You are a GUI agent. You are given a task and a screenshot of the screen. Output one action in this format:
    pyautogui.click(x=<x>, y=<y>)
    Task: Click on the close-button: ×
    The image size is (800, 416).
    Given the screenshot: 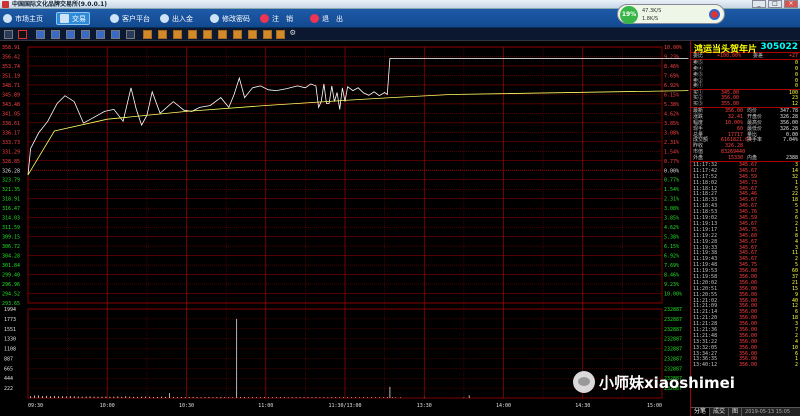 What is the action you would take?
    pyautogui.click(x=791, y=4)
    